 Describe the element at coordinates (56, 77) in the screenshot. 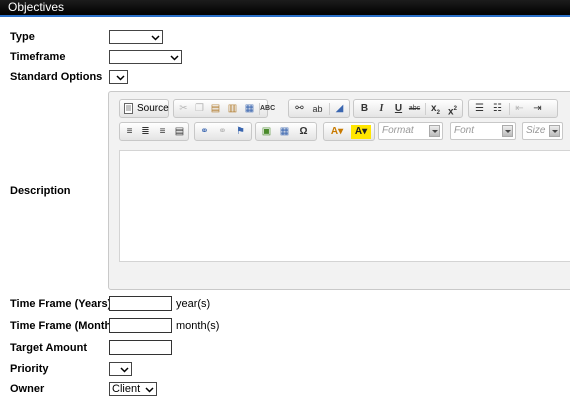

I see `standard-options-label: Standard Options` at that location.